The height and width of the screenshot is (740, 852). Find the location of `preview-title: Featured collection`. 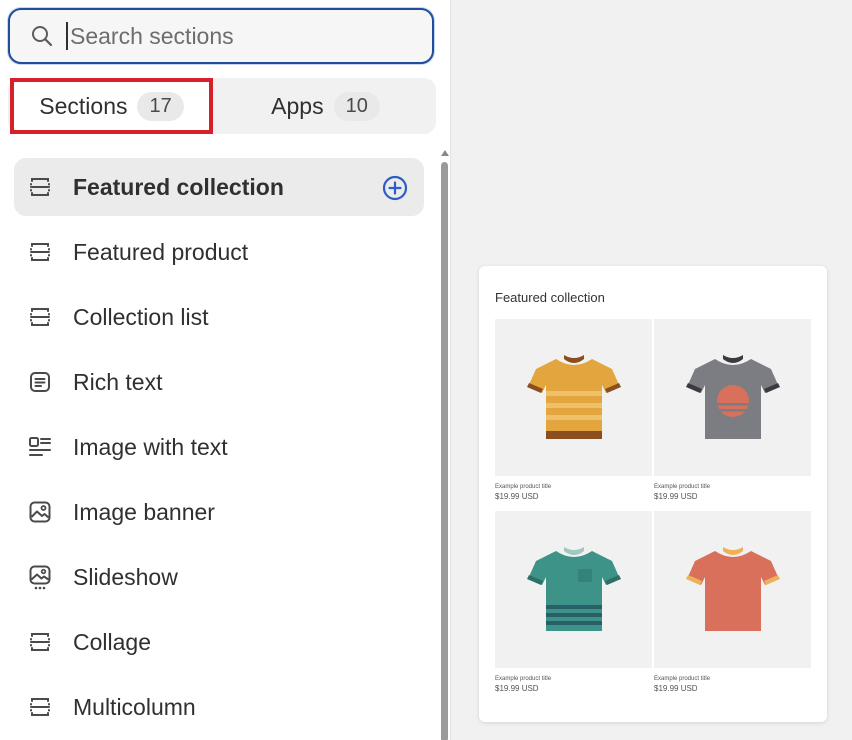

preview-title: Featured collection is located at coordinates (550, 297).